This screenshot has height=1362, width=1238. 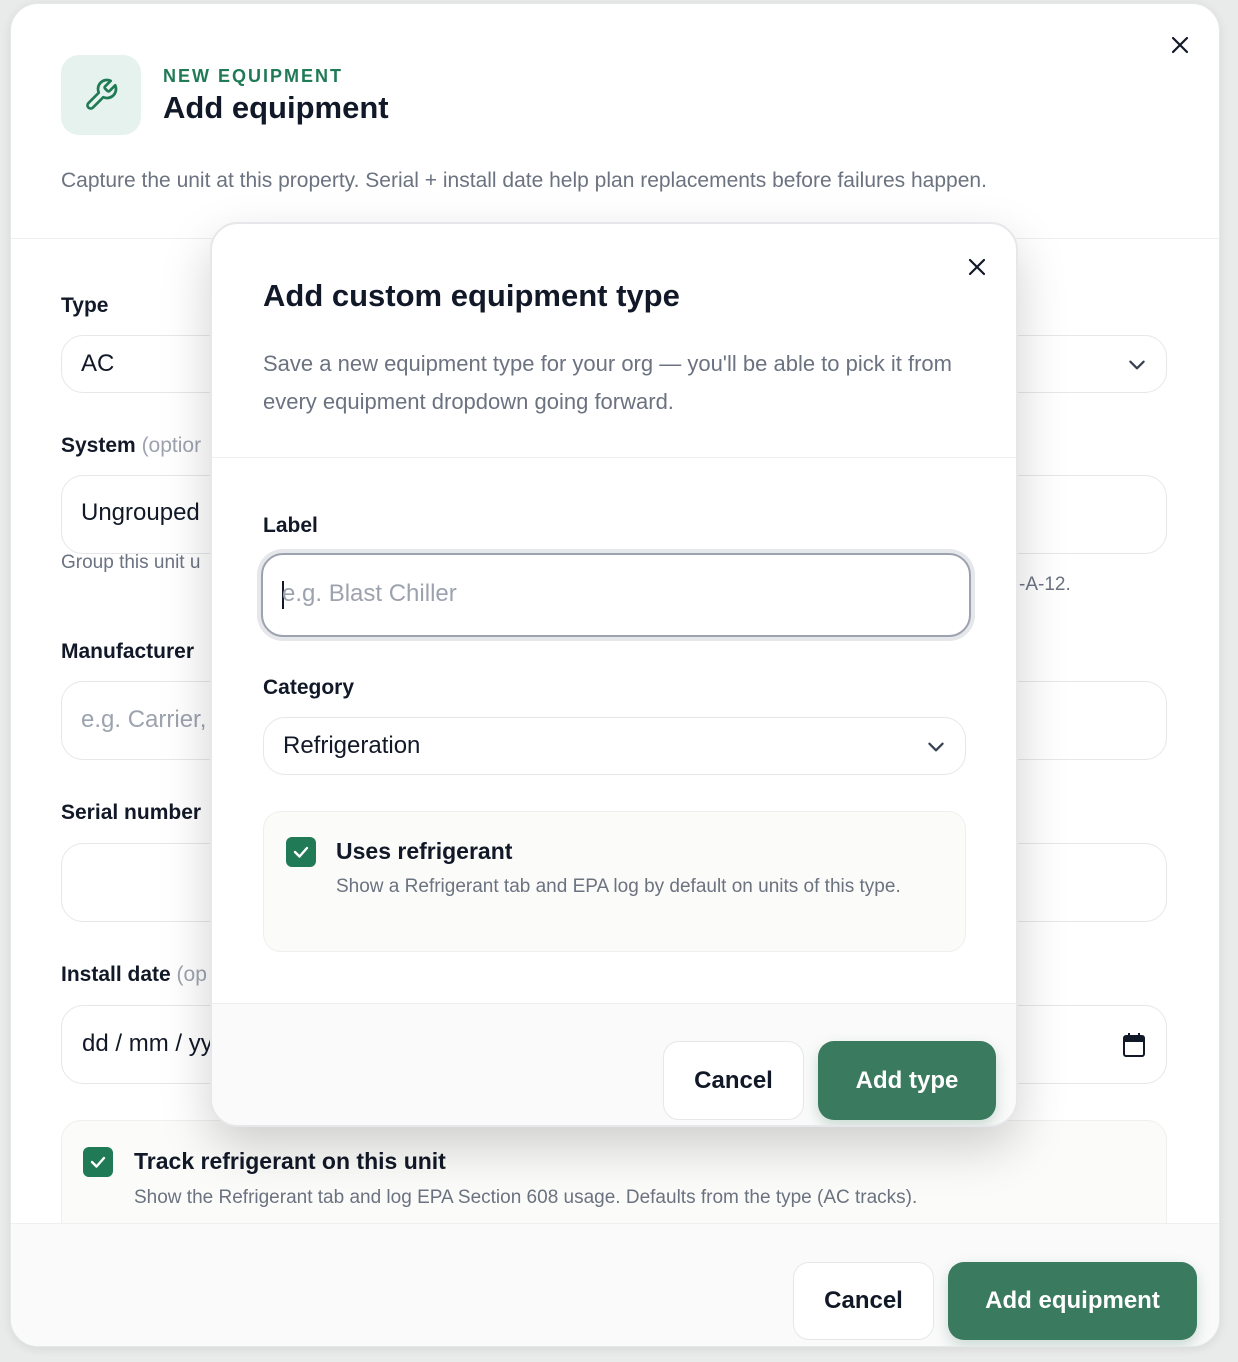 I want to click on add-equipment-button: Add equipment, so click(x=1072, y=1301).